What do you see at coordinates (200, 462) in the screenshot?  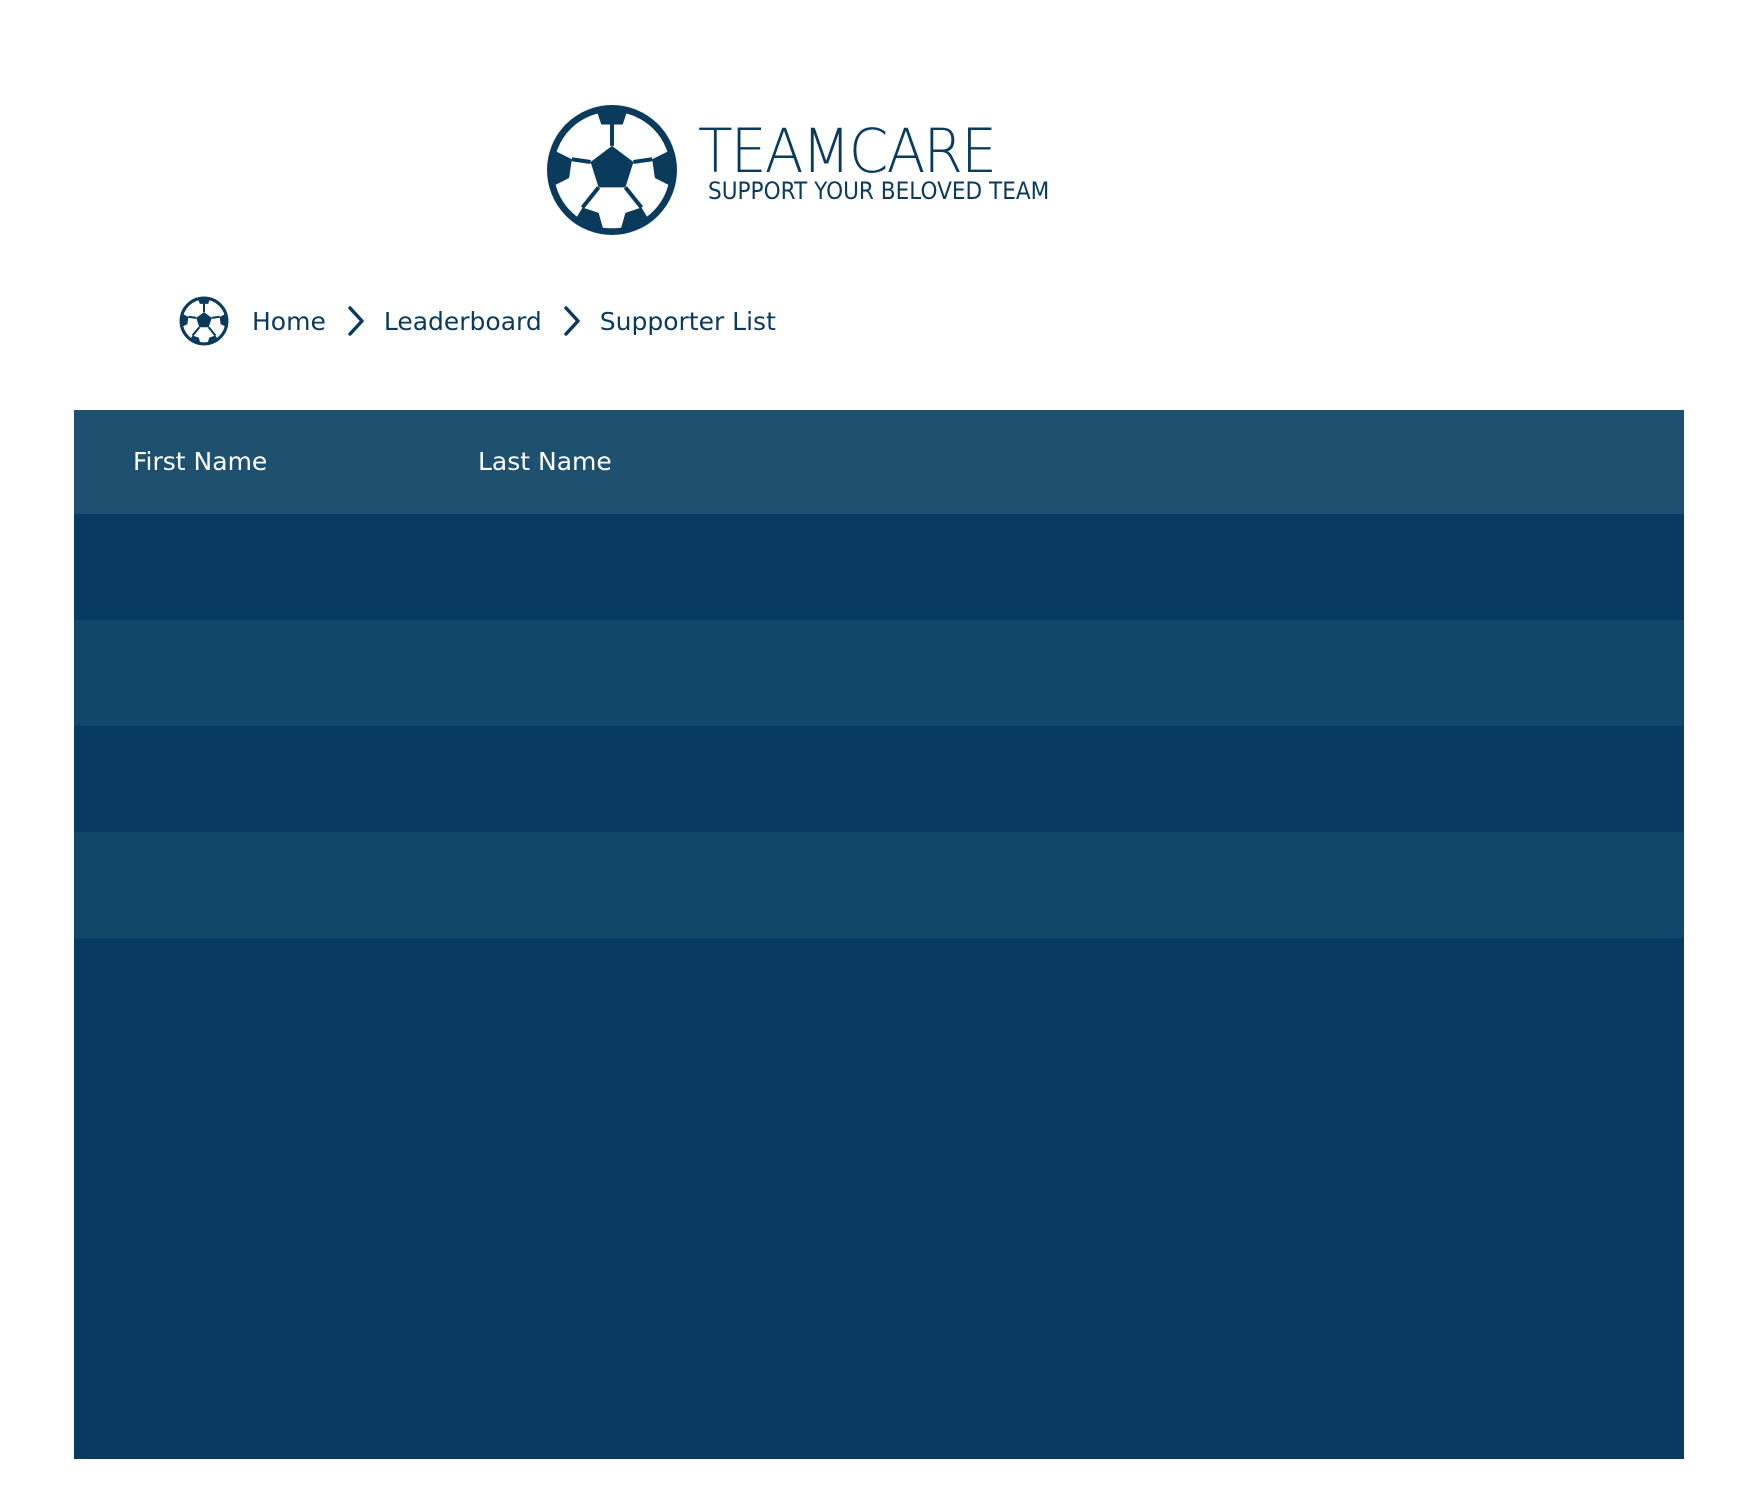 I see `column-header-first-name: First Name` at bounding box center [200, 462].